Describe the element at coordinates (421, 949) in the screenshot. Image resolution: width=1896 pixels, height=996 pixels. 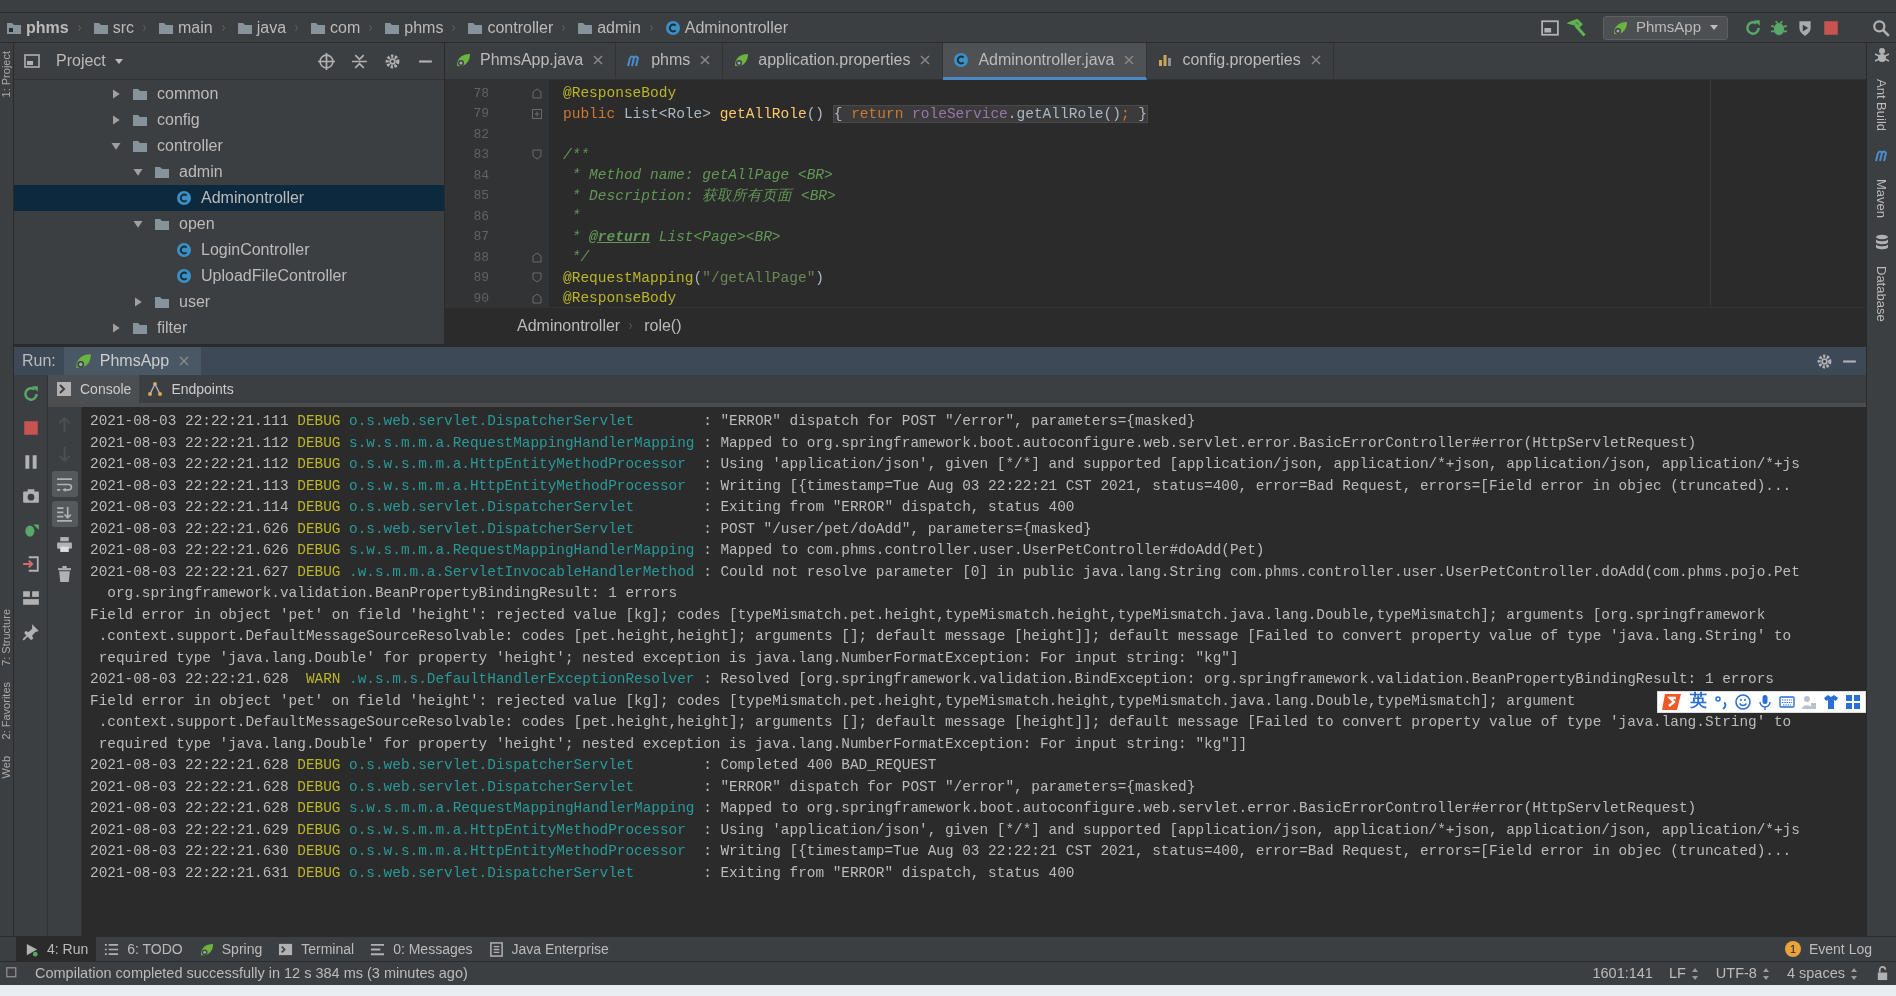
I see `tool-window-button: 0: Messages` at that location.